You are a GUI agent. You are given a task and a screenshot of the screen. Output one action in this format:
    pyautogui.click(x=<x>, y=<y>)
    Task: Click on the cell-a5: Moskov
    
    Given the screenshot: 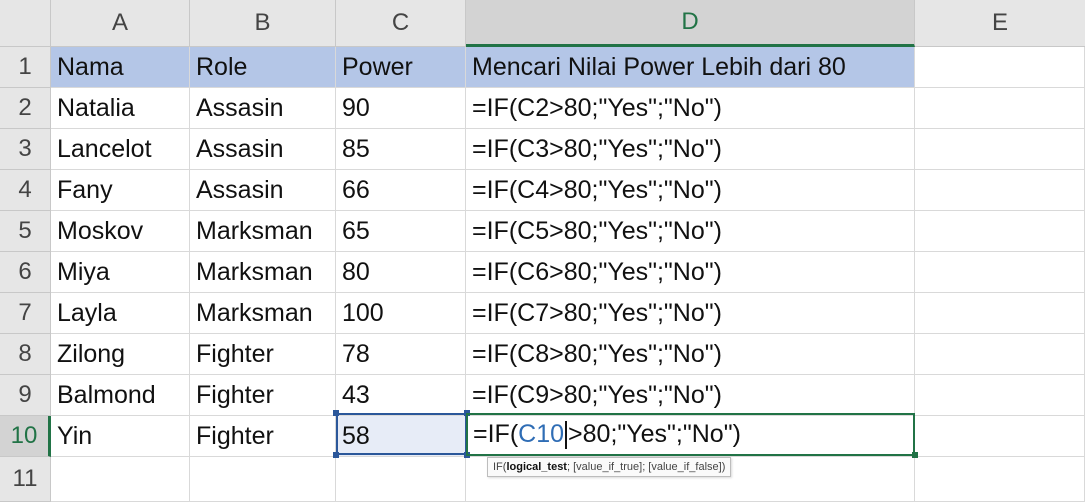 What is the action you would take?
    pyautogui.click(x=120, y=231)
    